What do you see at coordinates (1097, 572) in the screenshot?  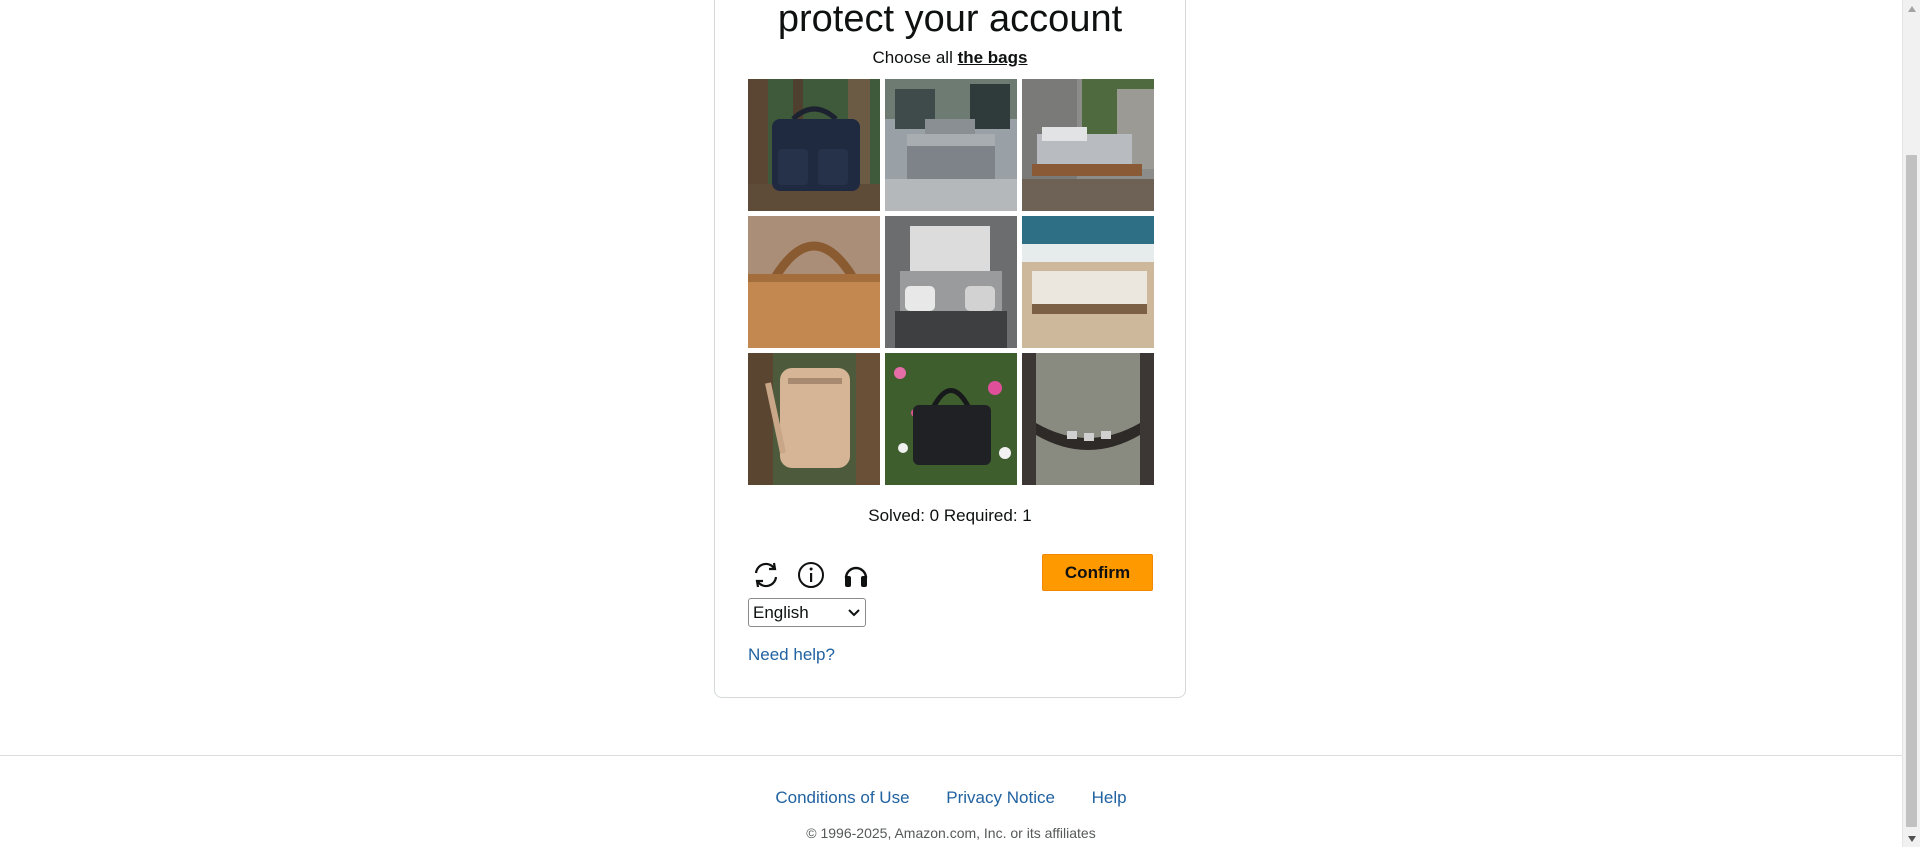 I see `confirm-button: Confirm` at bounding box center [1097, 572].